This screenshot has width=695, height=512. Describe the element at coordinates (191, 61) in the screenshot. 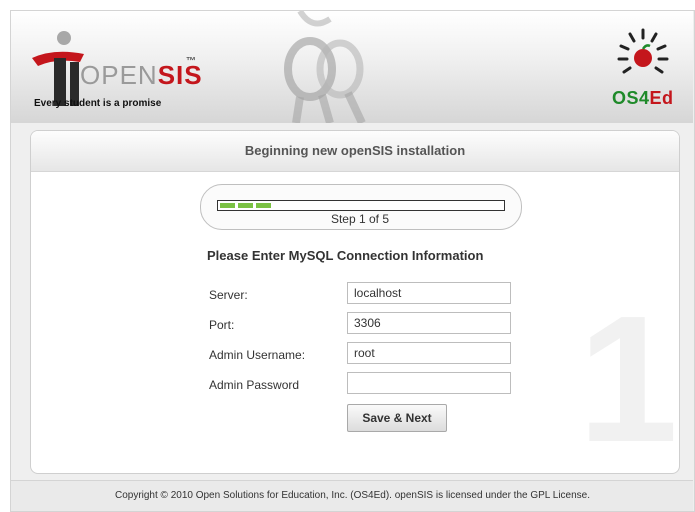

I see `trademark-mark: ™` at that location.